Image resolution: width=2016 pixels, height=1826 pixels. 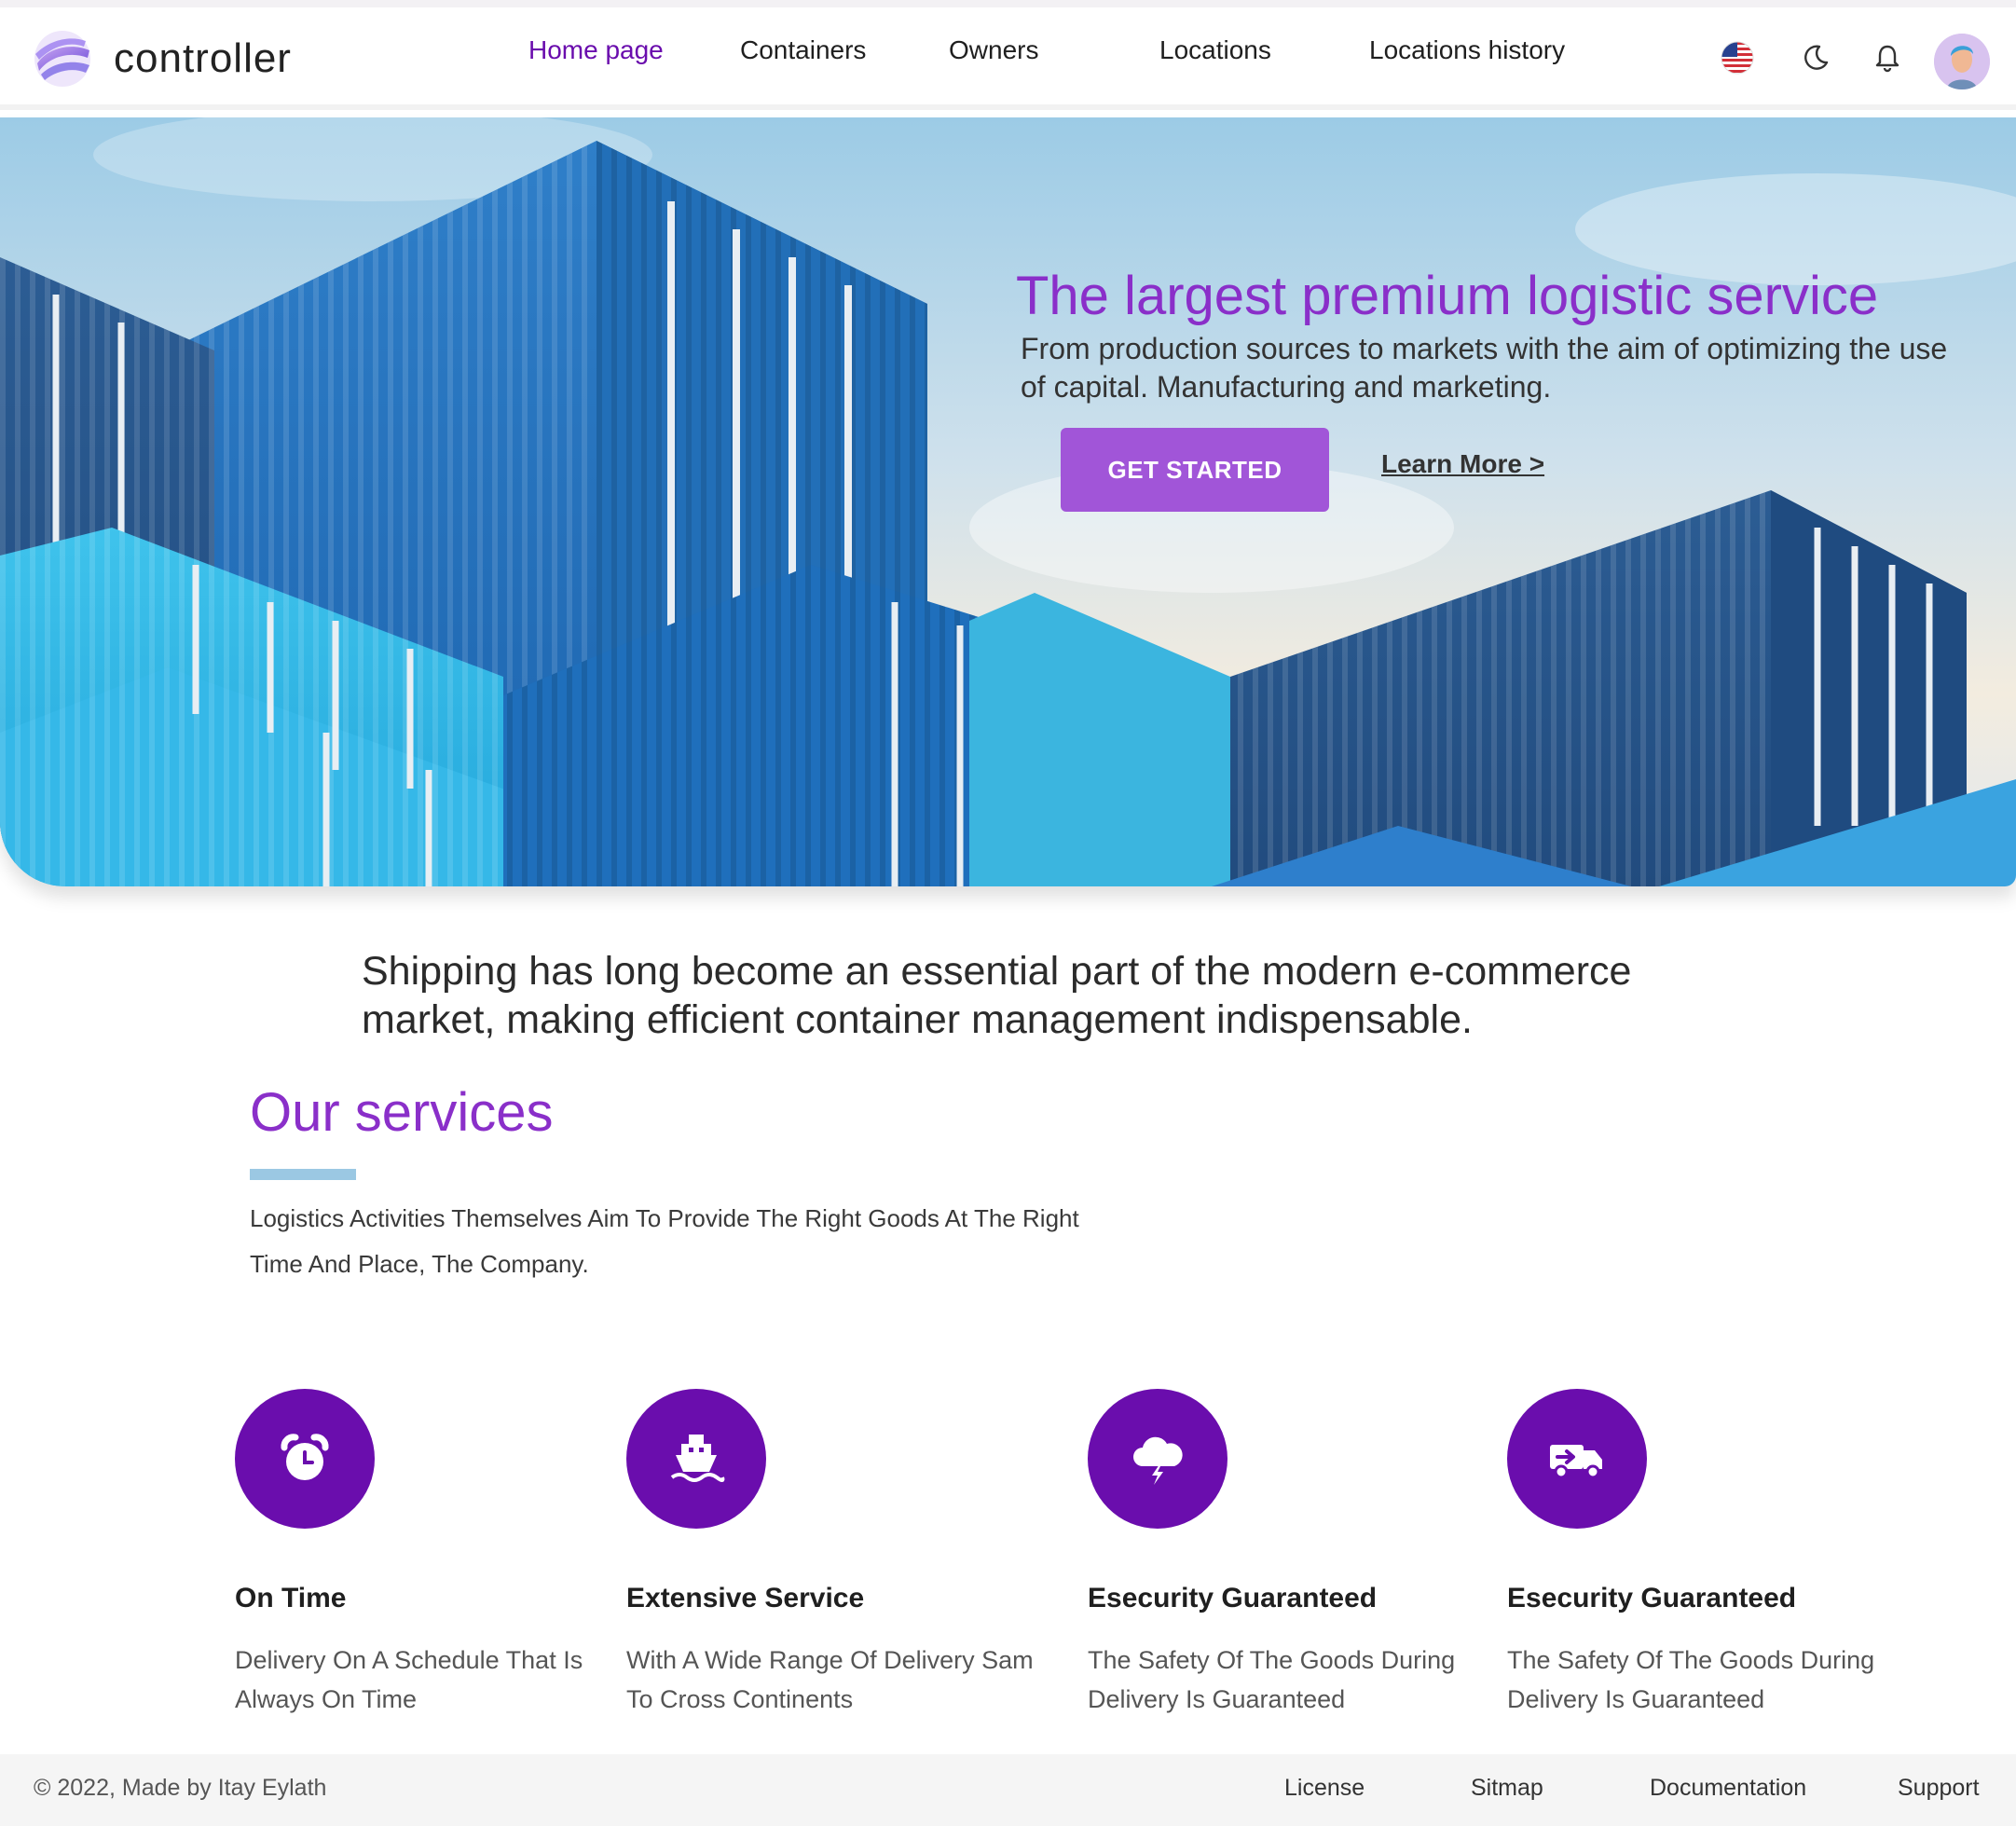 What do you see at coordinates (402, 1112) in the screenshot?
I see `services-title: Our services` at bounding box center [402, 1112].